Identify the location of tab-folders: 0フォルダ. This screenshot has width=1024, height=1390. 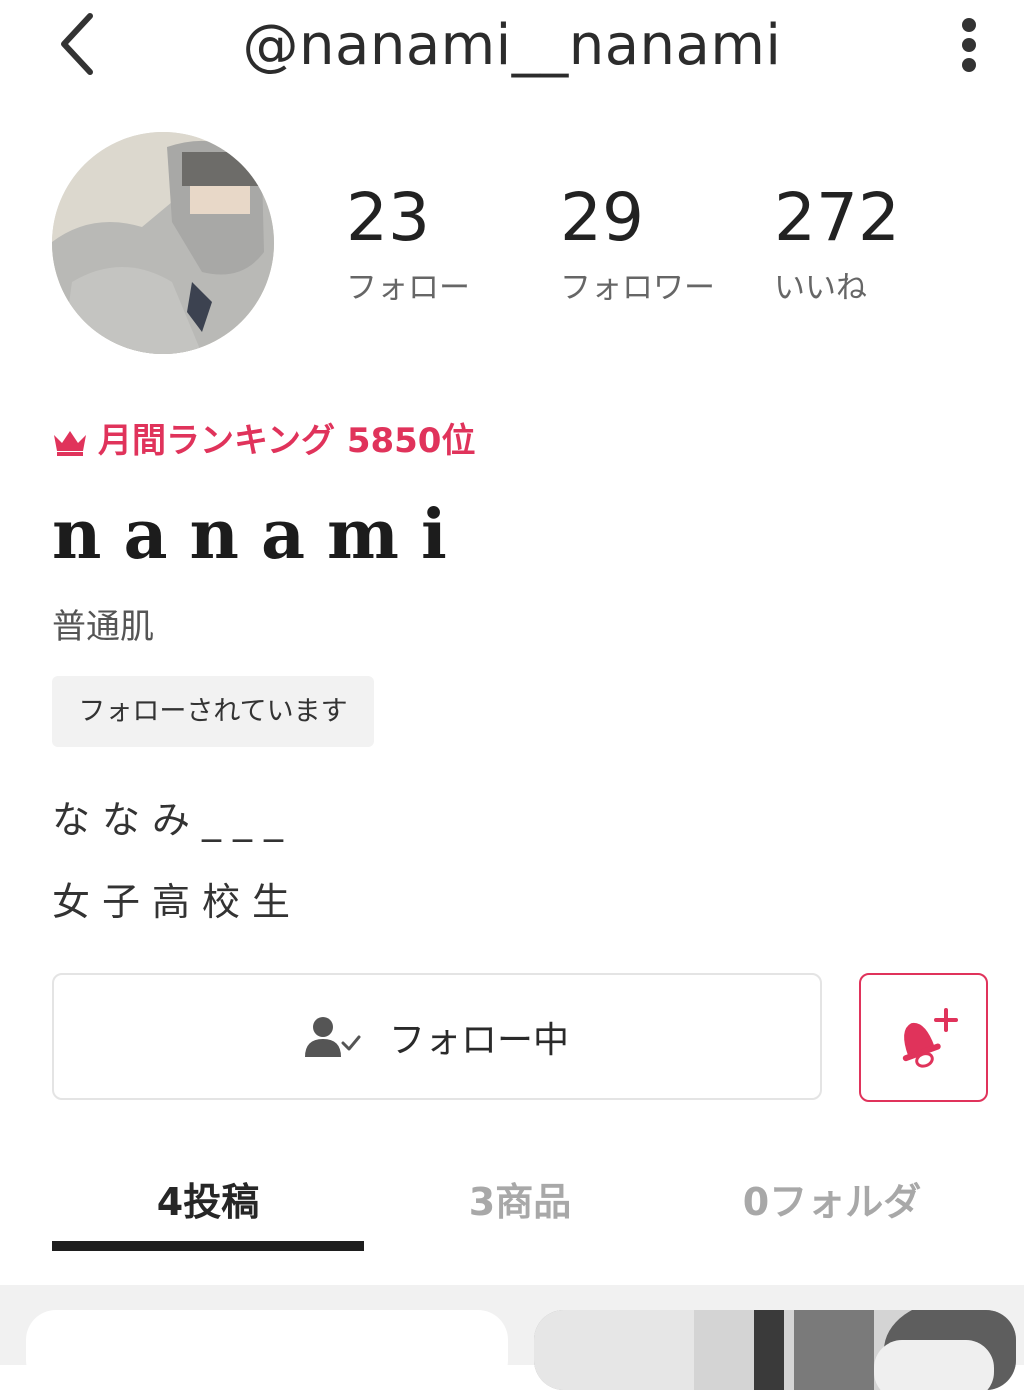
(832, 1202).